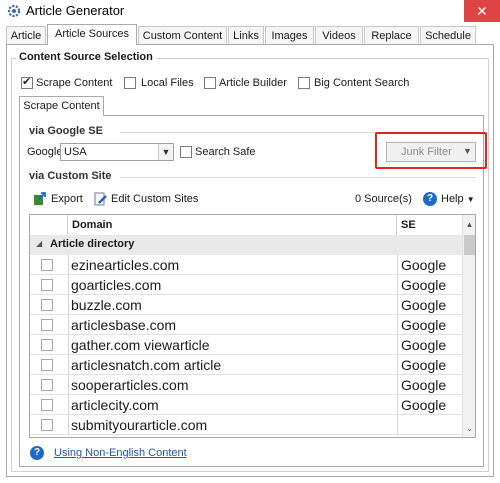 The image size is (500, 483). I want to click on table-row: articlesnatch.com article Google, so click(246, 365).